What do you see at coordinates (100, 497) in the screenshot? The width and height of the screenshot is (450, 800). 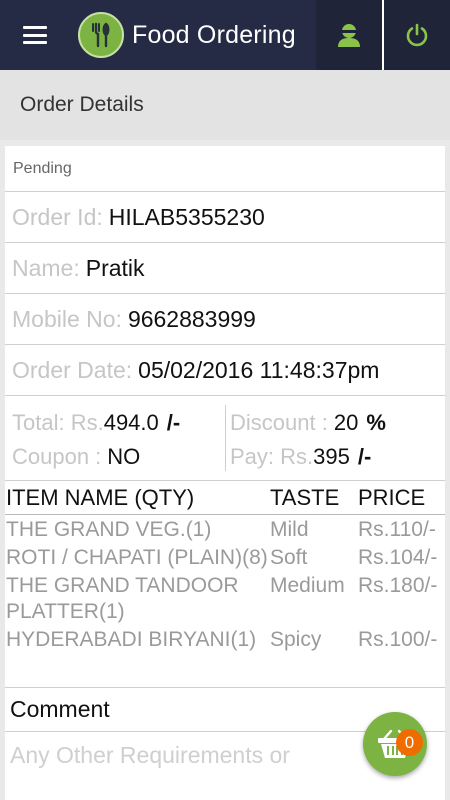 I see `column-header-item: ITEM NAME (QTY)` at bounding box center [100, 497].